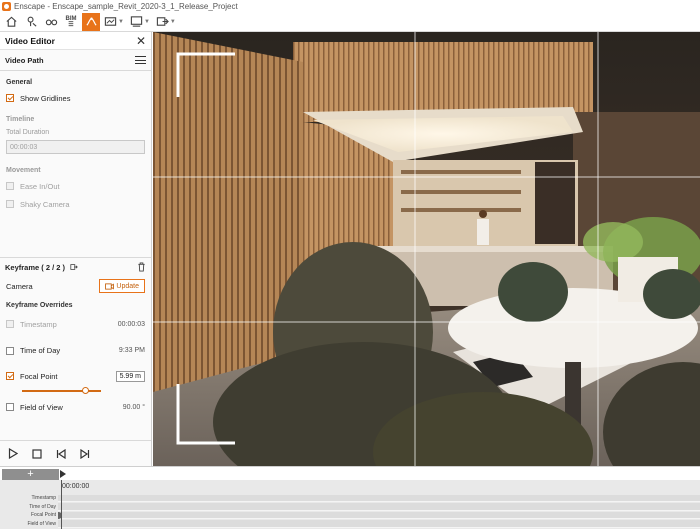 The width and height of the screenshot is (700, 529). Describe the element at coordinates (23, 170) in the screenshot. I see `movement-section-label: Movement` at that location.